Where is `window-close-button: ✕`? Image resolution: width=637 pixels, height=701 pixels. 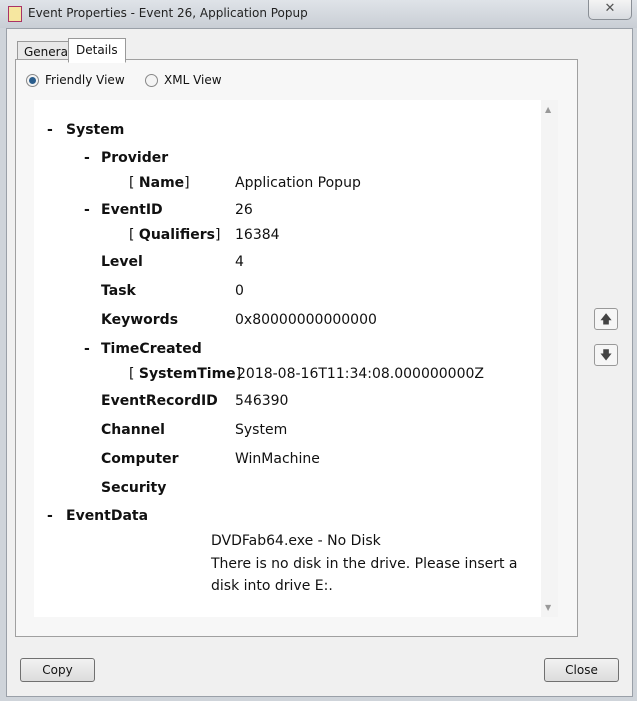
window-close-button: ✕ is located at coordinates (610, 10).